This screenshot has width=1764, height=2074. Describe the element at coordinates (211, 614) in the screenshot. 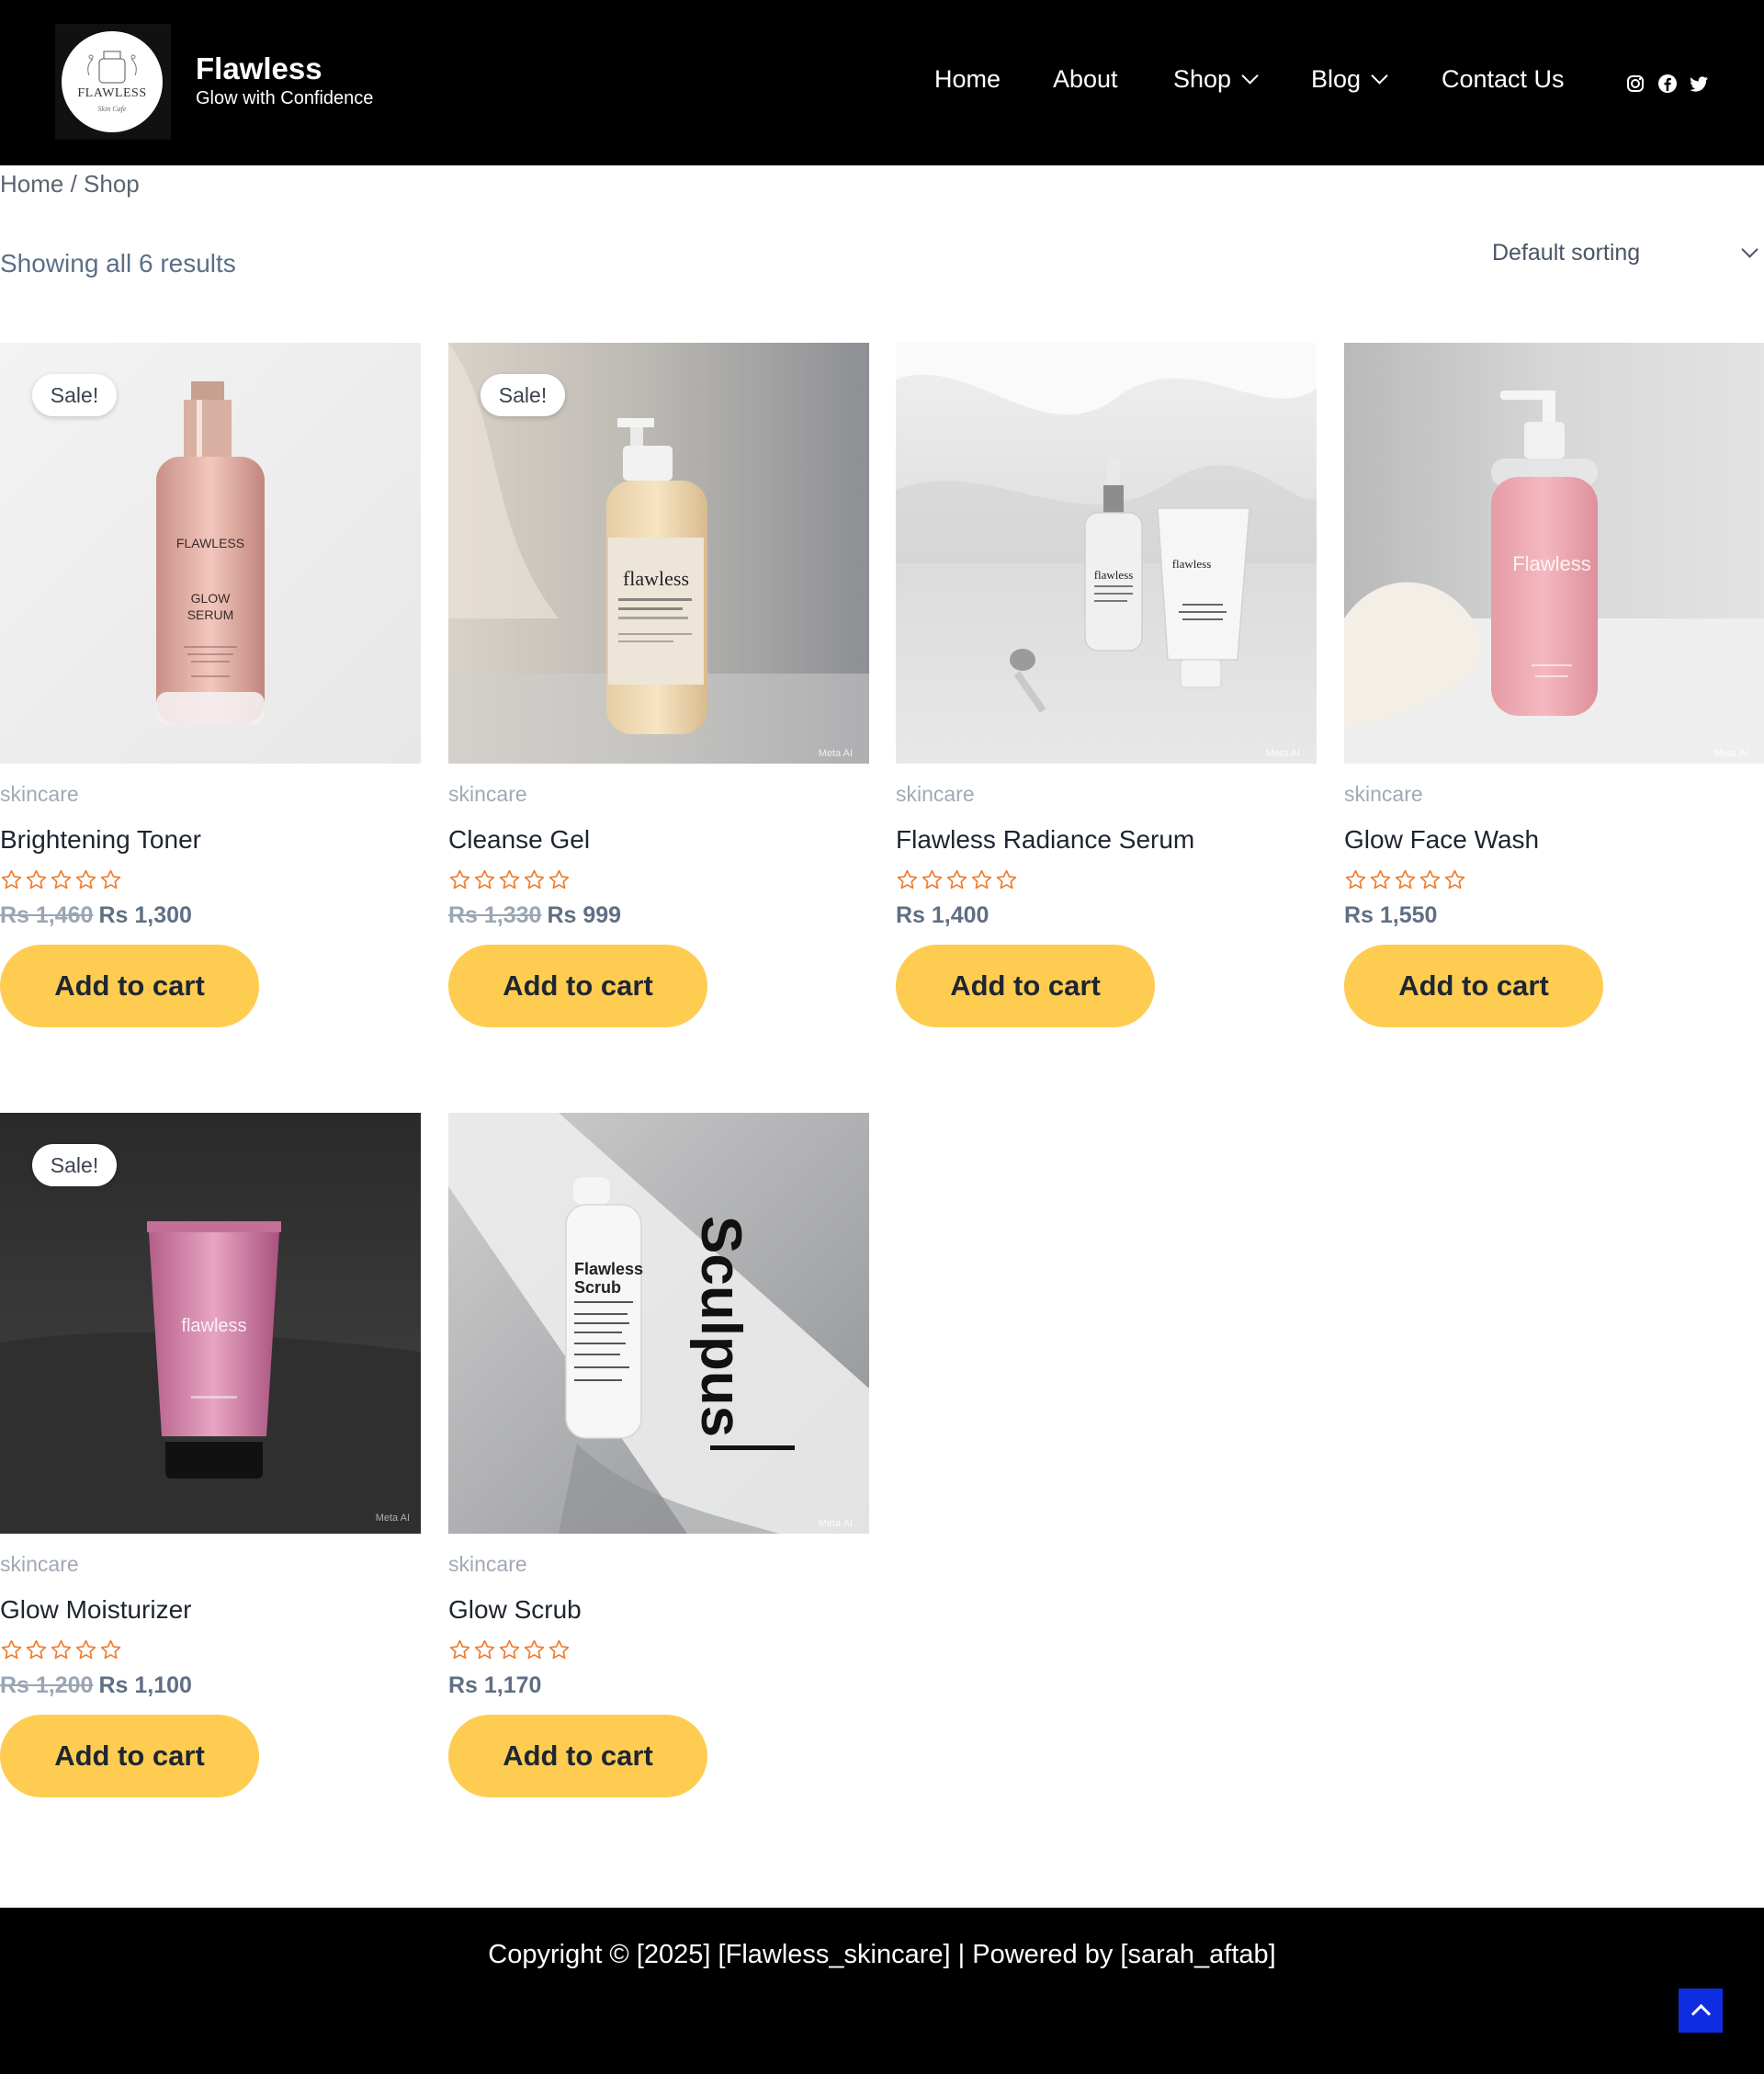

I see `product-image-text: SERUM` at that location.